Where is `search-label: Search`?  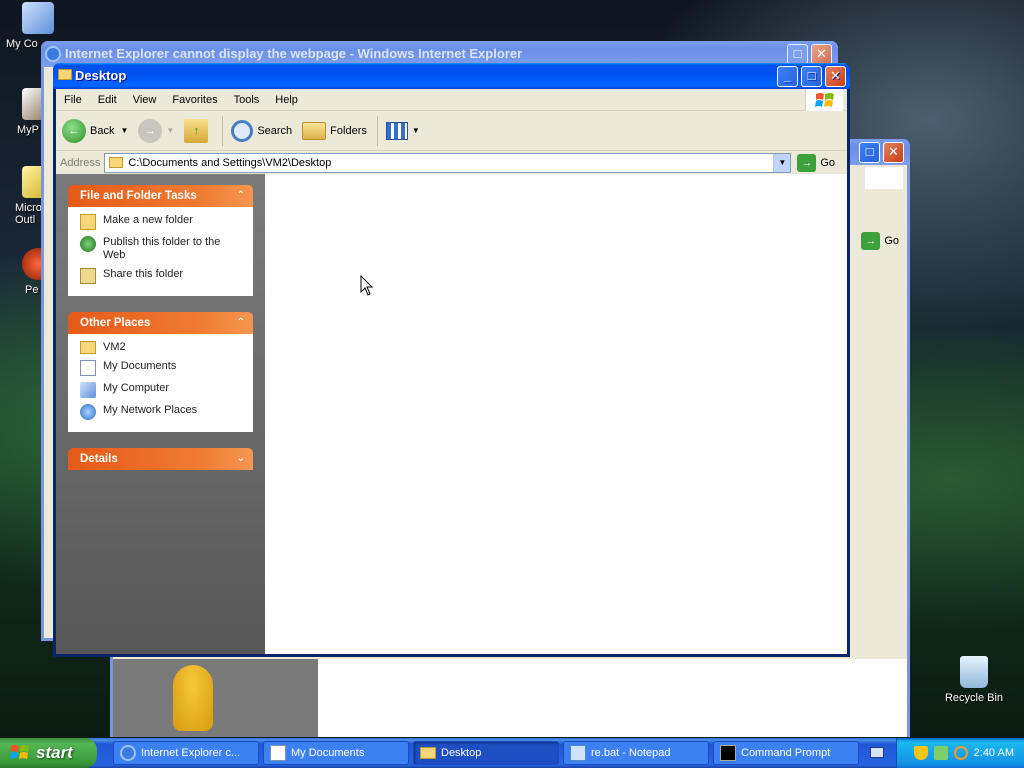 search-label: Search is located at coordinates (275, 130).